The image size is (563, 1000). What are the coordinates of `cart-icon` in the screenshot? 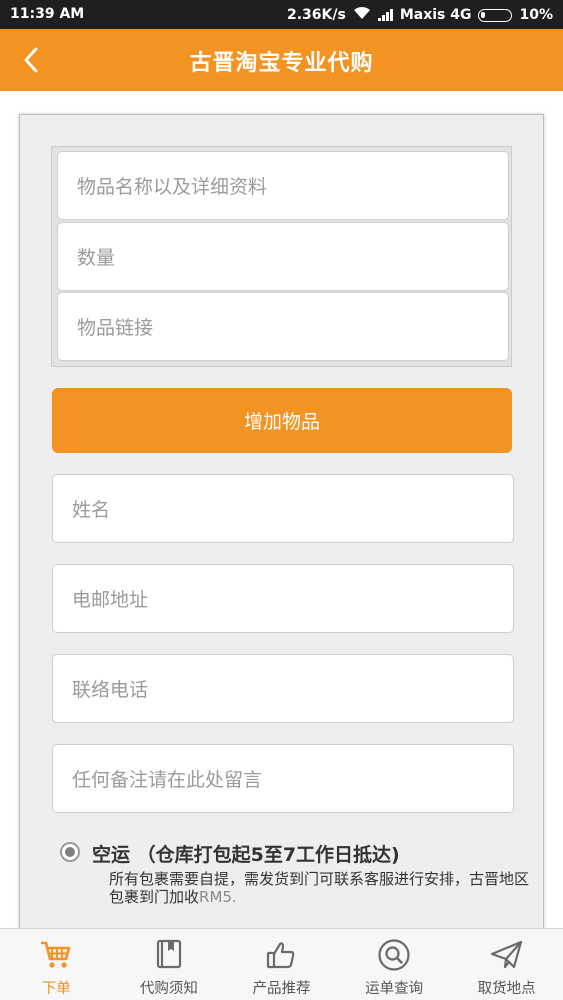 It's located at (56, 955).